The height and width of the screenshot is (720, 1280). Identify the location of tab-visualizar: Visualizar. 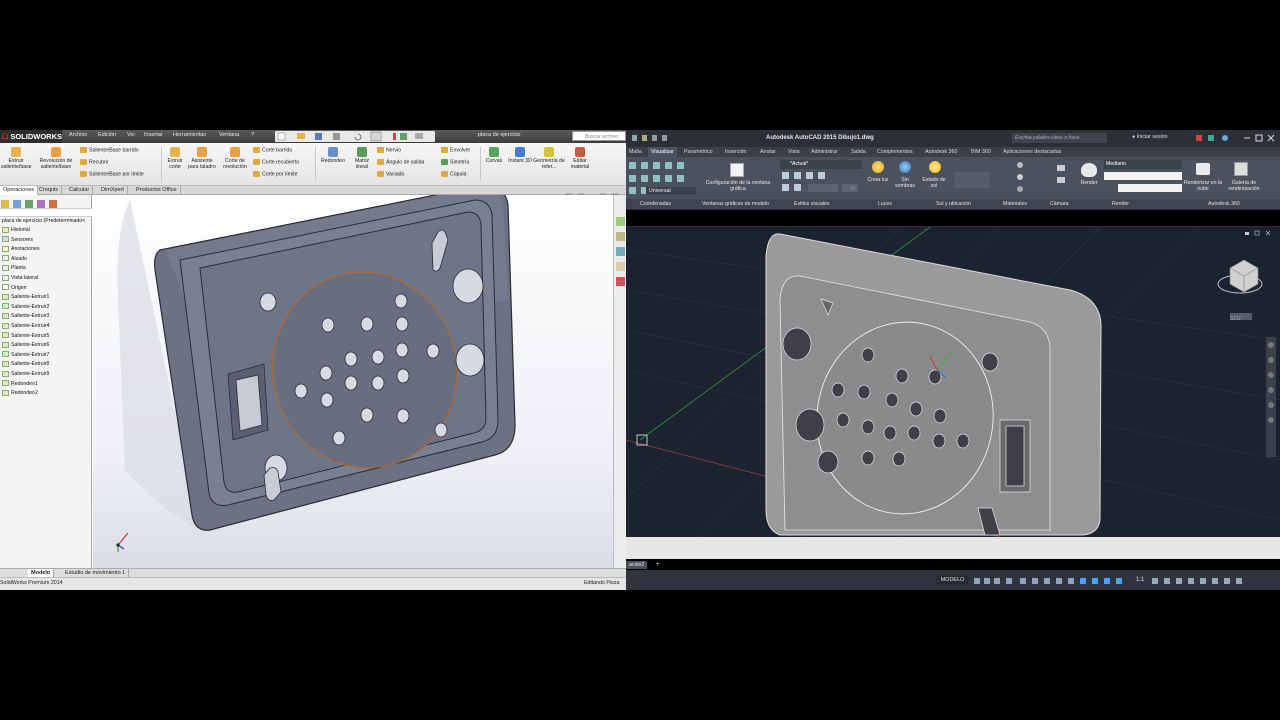
(662, 152).